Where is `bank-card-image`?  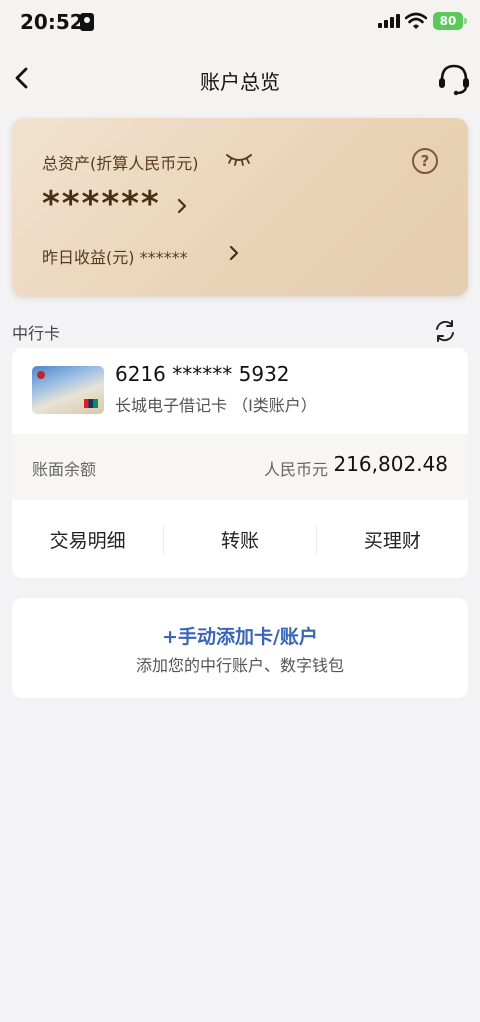
bank-card-image is located at coordinates (68, 390).